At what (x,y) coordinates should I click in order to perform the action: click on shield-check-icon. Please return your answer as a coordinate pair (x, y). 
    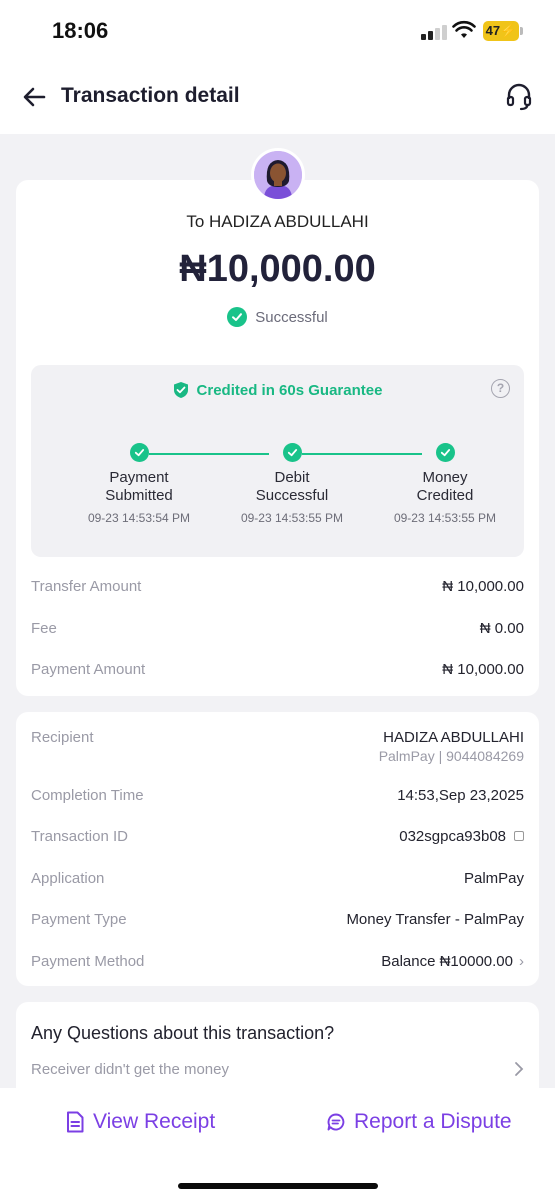
    Looking at the image, I should click on (180, 390).